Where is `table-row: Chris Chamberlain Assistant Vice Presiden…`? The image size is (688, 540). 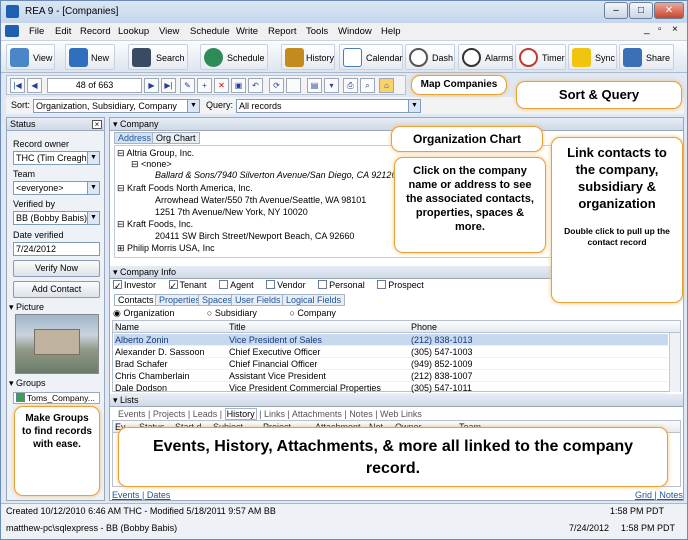
table-row: Chris Chamberlain Assistant Vice Presiden… is located at coordinates (391, 376).